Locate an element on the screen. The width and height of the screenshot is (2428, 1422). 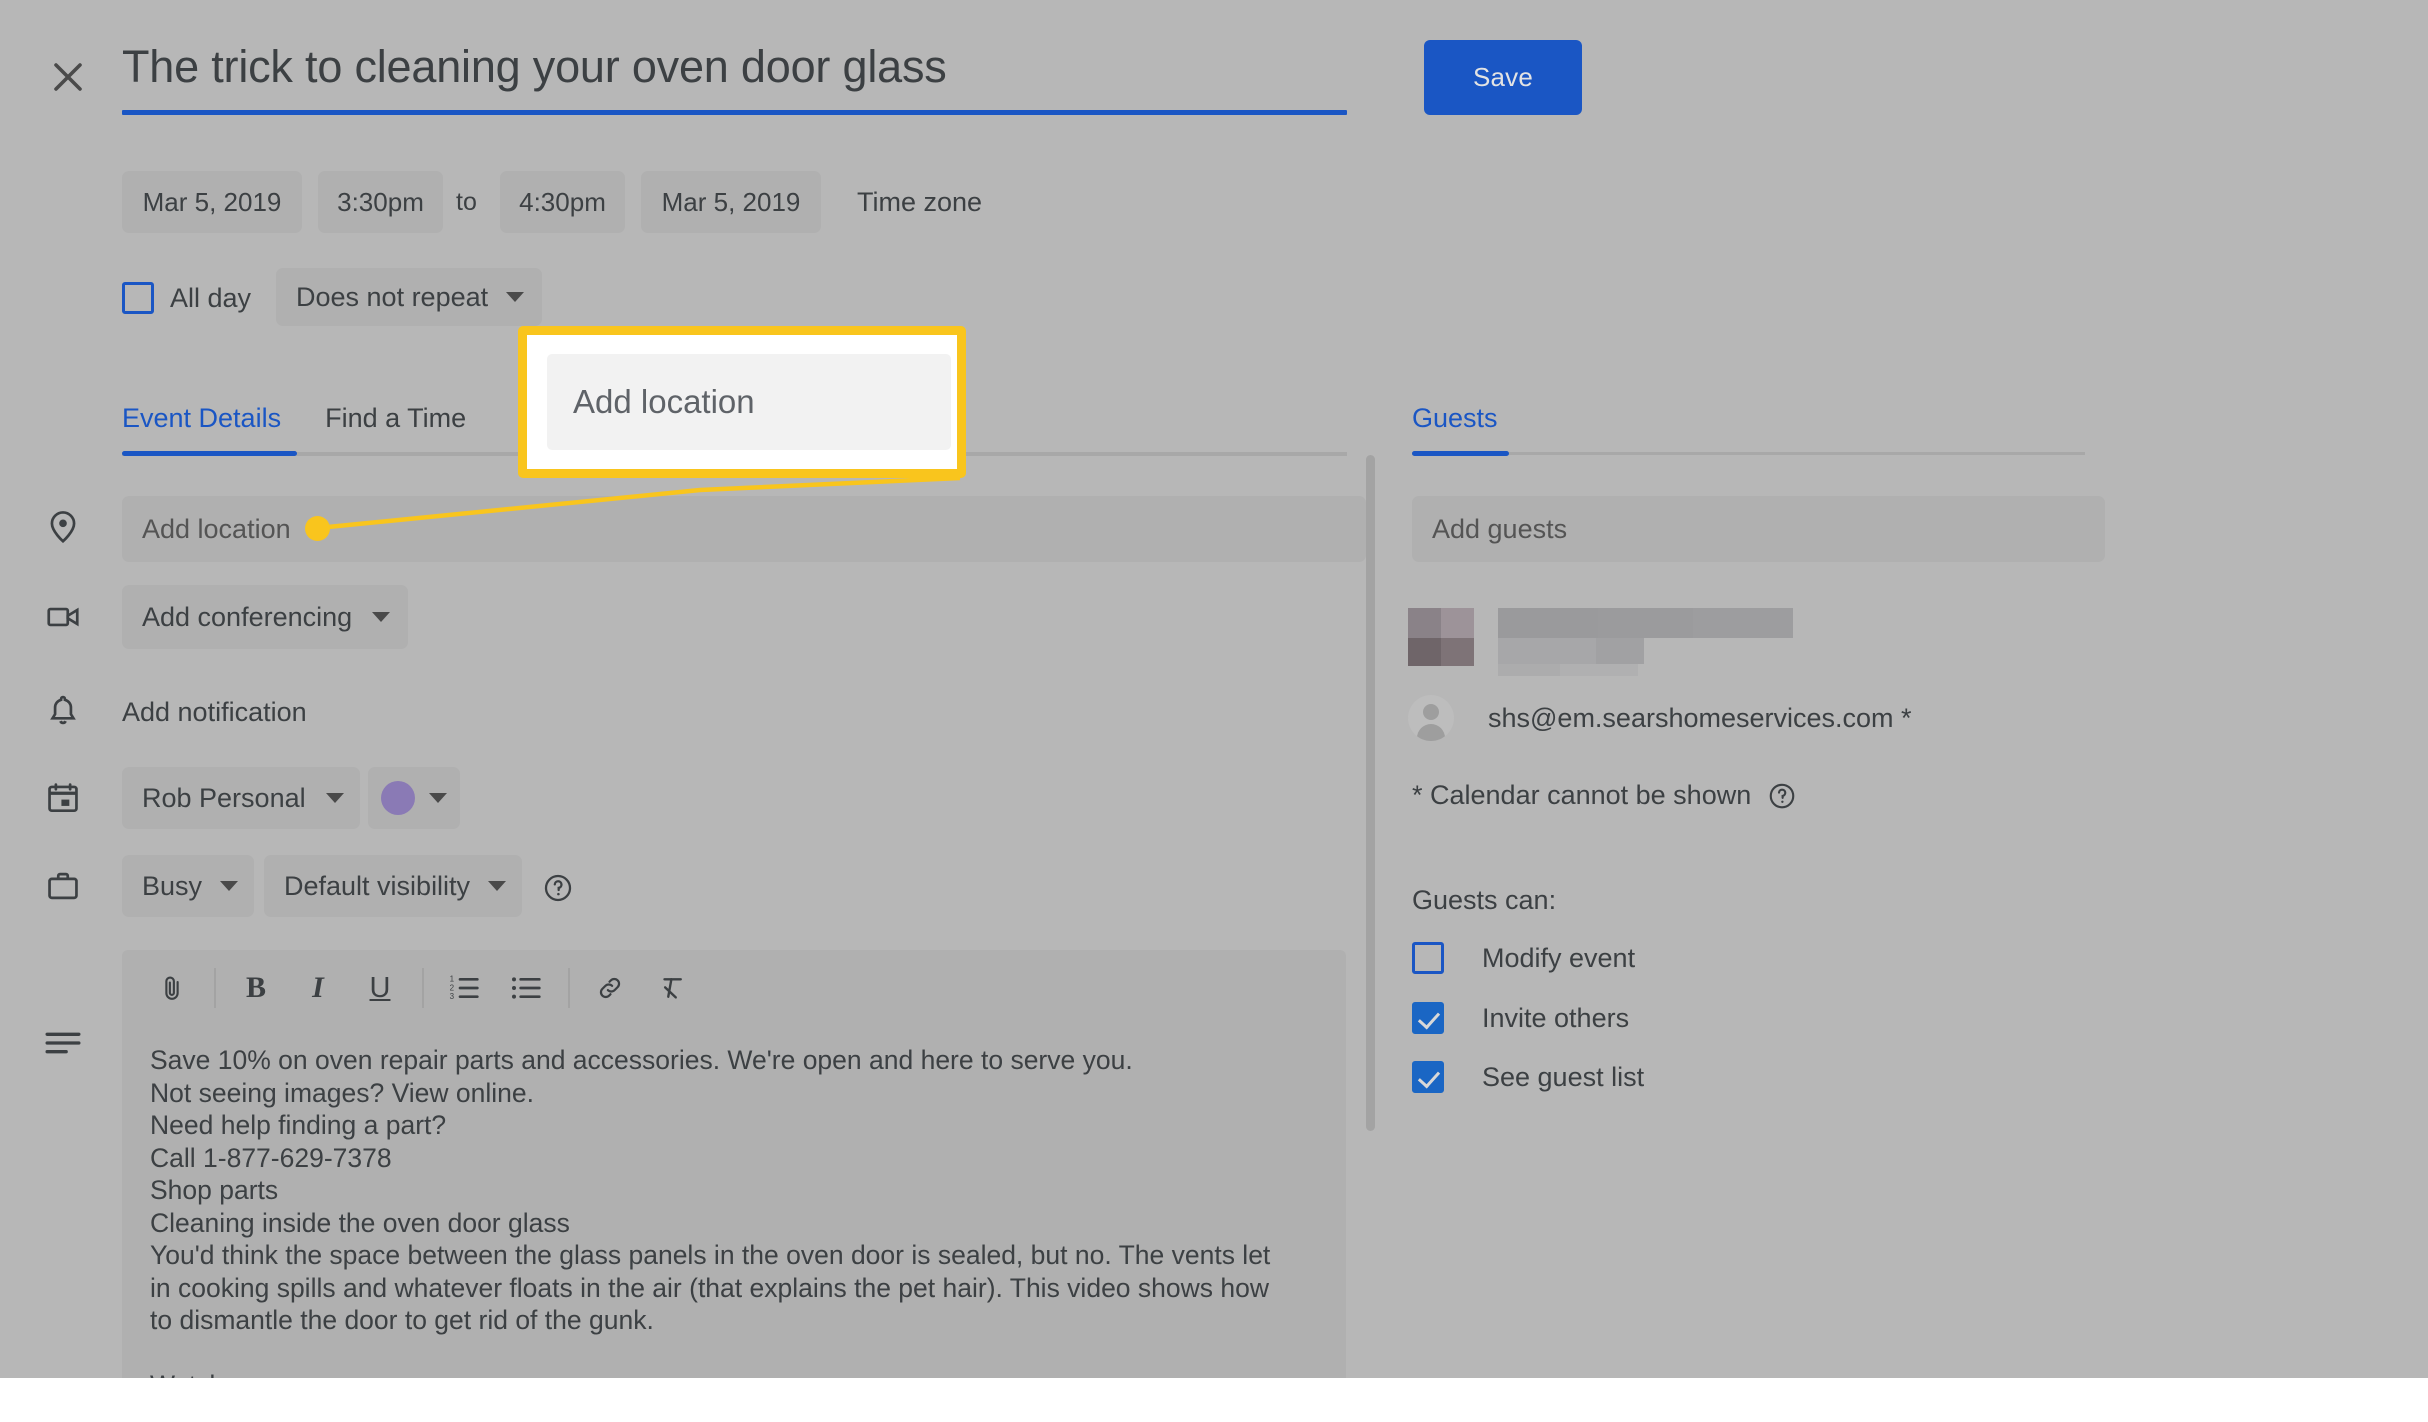
visibility-dropdown: Default visibility is located at coordinates (393, 886).